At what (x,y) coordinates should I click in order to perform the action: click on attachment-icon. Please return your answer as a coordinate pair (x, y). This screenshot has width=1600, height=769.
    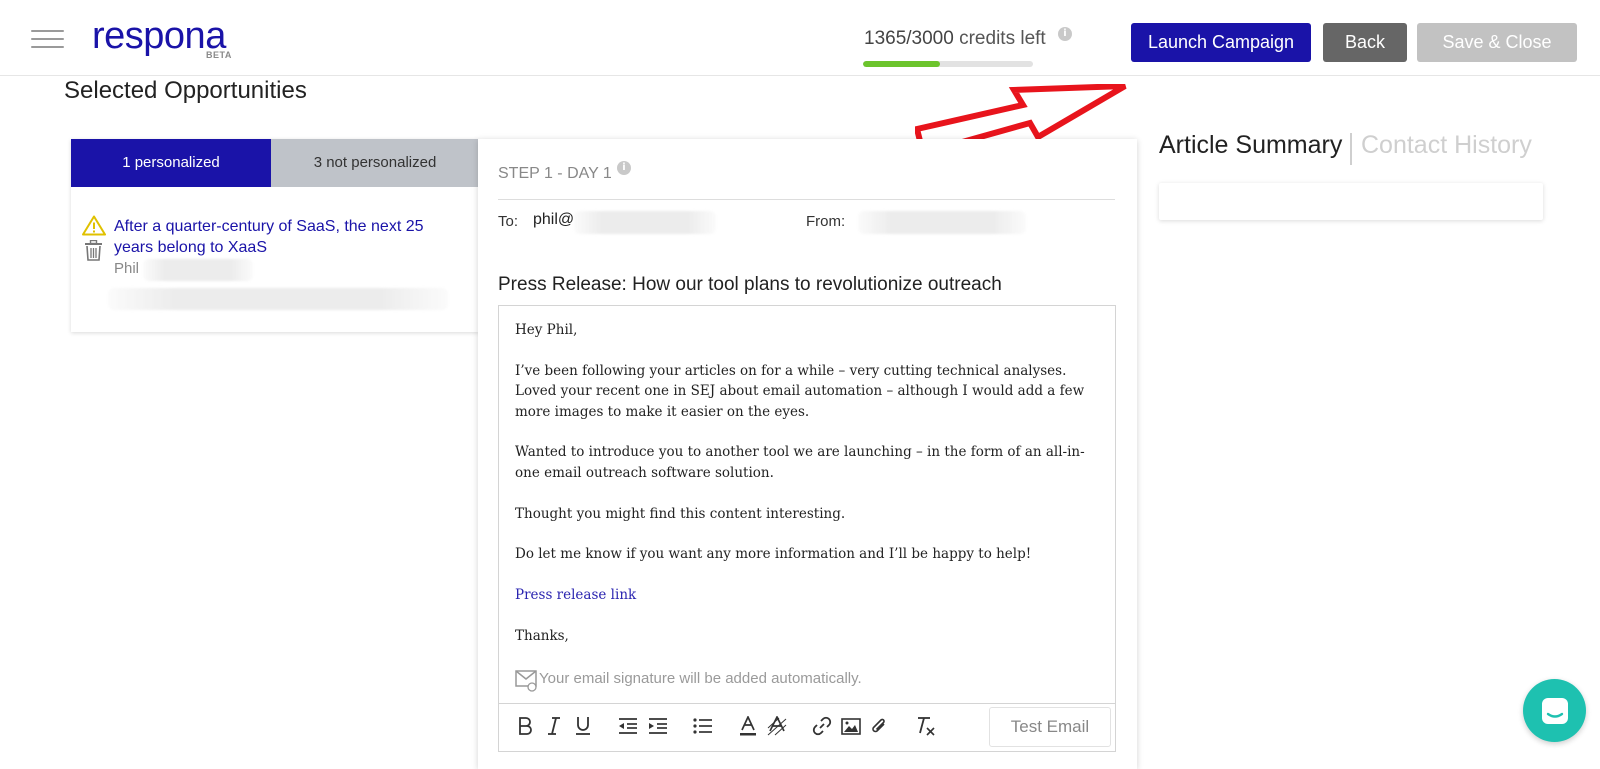
    Looking at the image, I should click on (879, 726).